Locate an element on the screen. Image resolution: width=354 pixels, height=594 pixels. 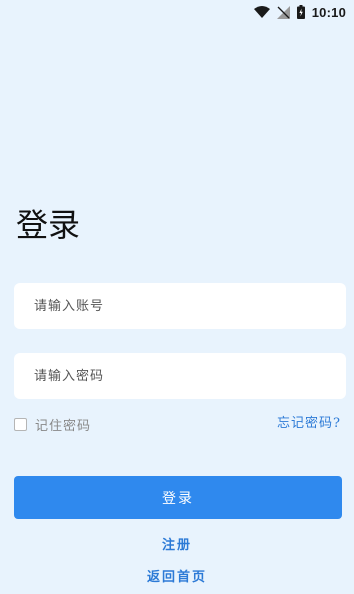
signal-icon is located at coordinates (283, 12).